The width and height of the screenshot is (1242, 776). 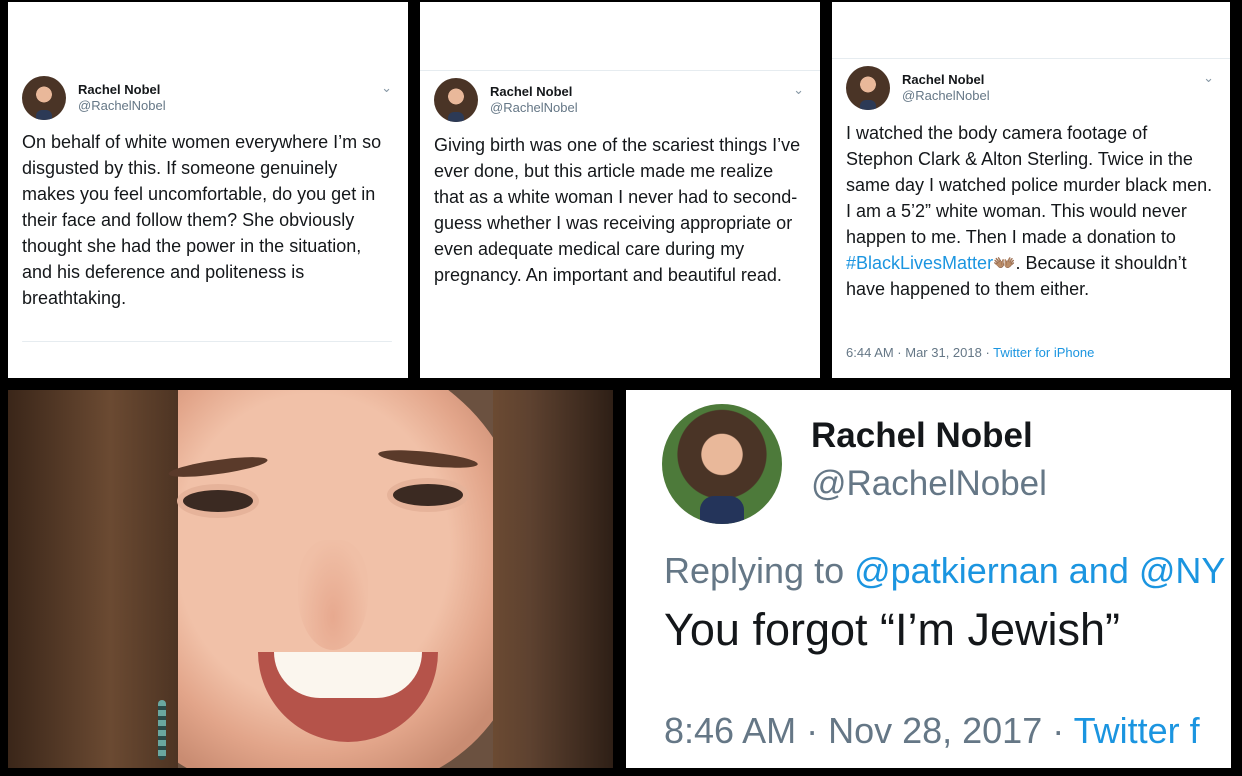 What do you see at coordinates (207, 341) in the screenshot?
I see `reply-input-outline` at bounding box center [207, 341].